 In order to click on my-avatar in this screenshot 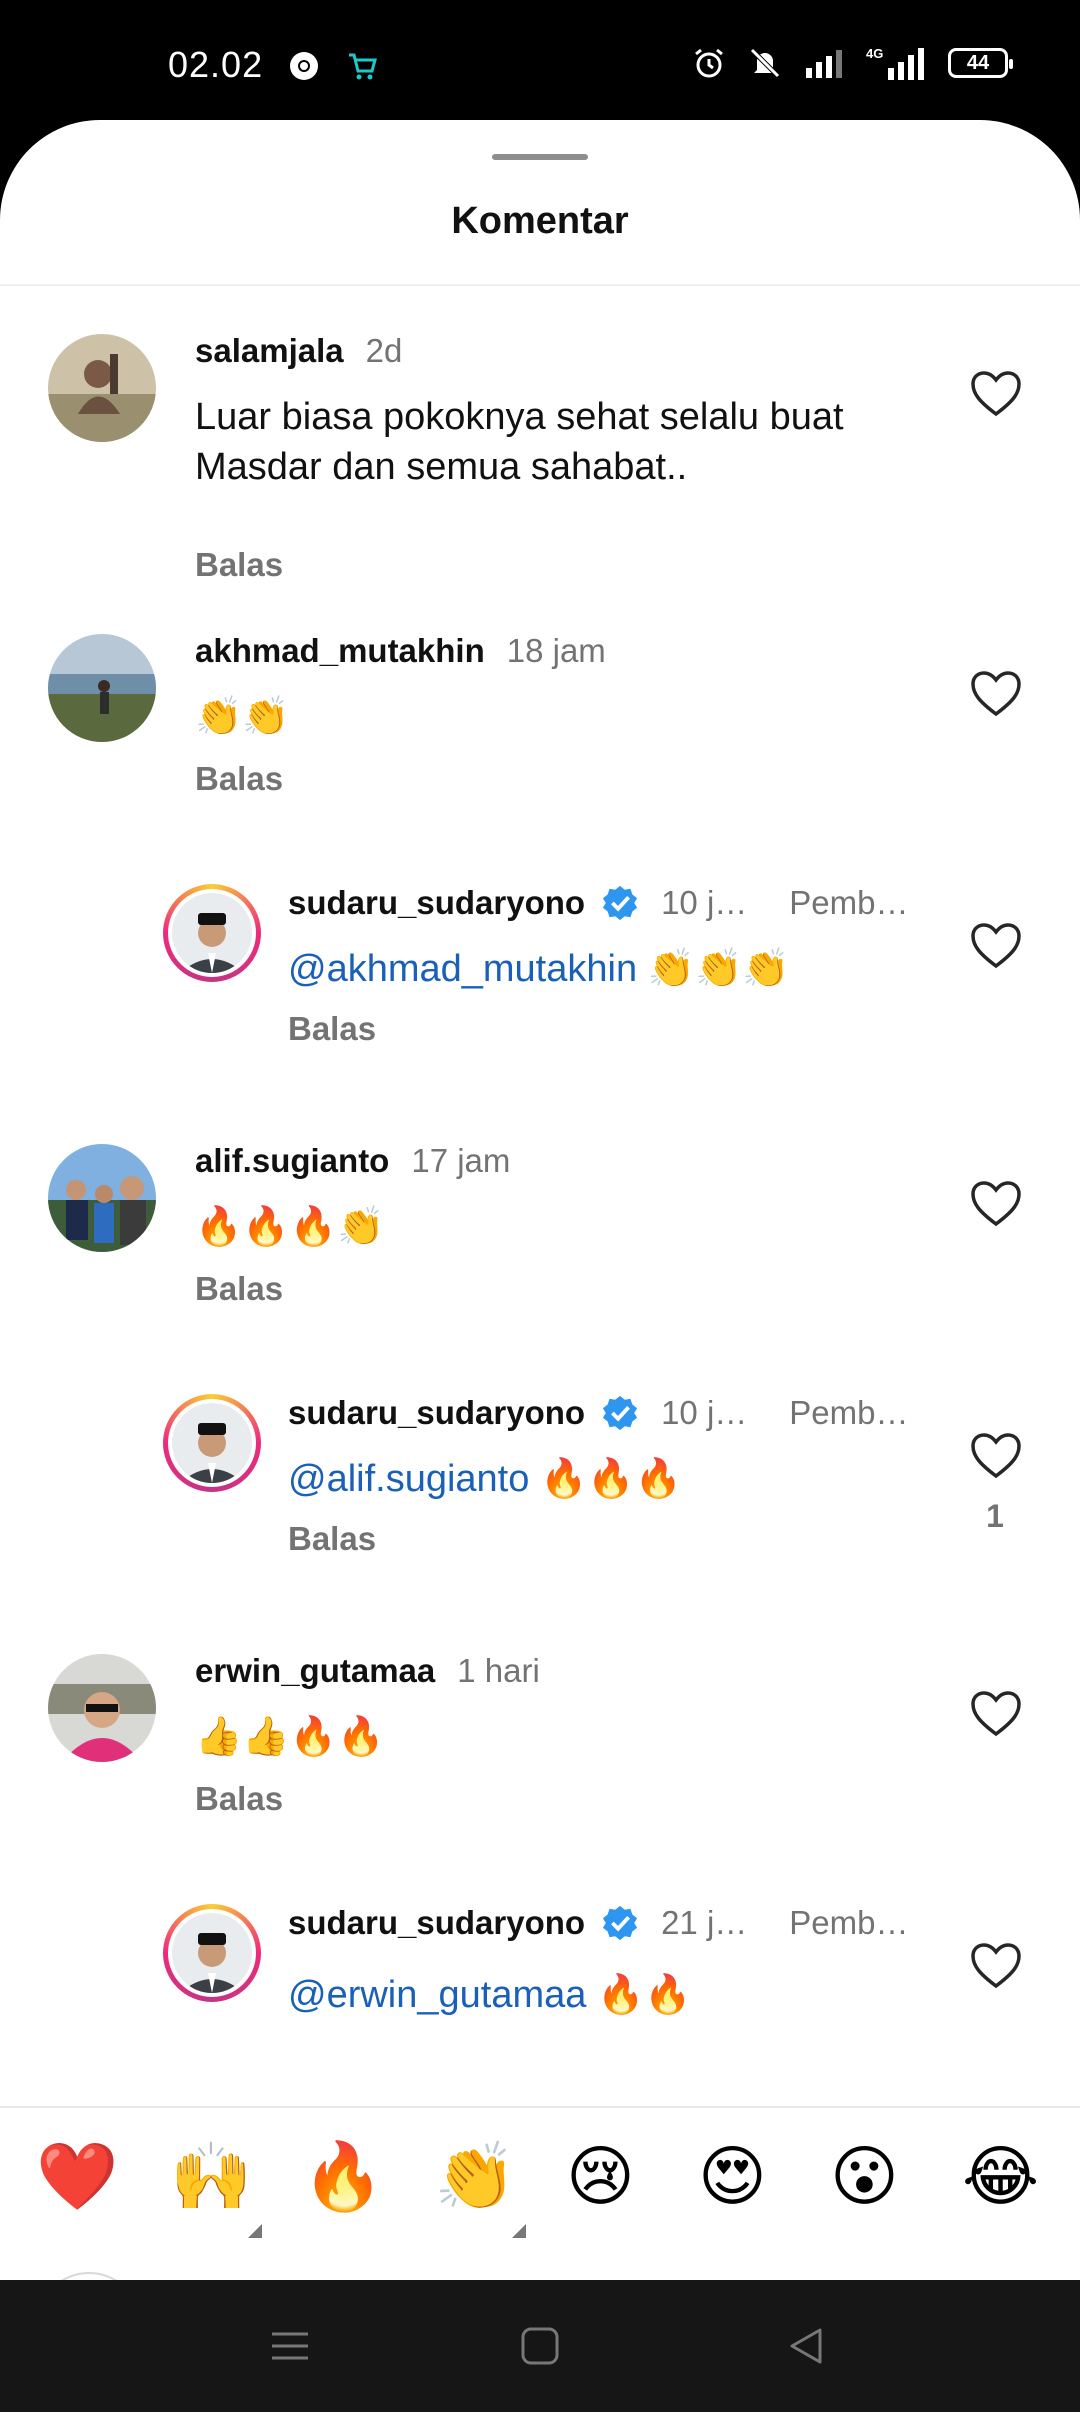, I will do `click(89, 2276)`.